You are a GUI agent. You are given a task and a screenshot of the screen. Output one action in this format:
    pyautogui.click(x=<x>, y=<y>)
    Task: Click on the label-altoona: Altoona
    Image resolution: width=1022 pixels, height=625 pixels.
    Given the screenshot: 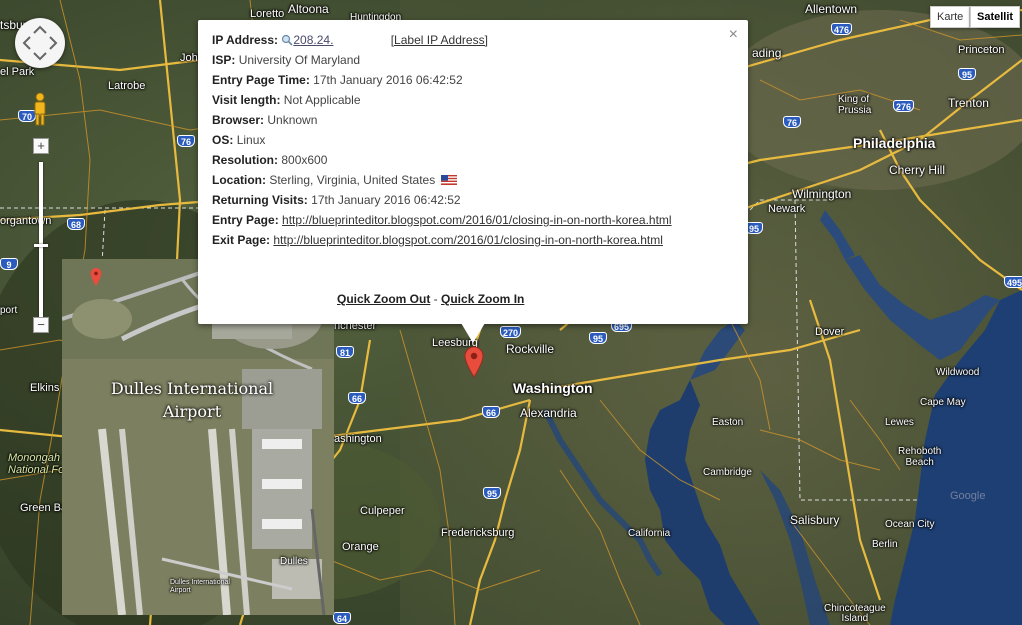 What is the action you would take?
    pyautogui.click(x=308, y=9)
    